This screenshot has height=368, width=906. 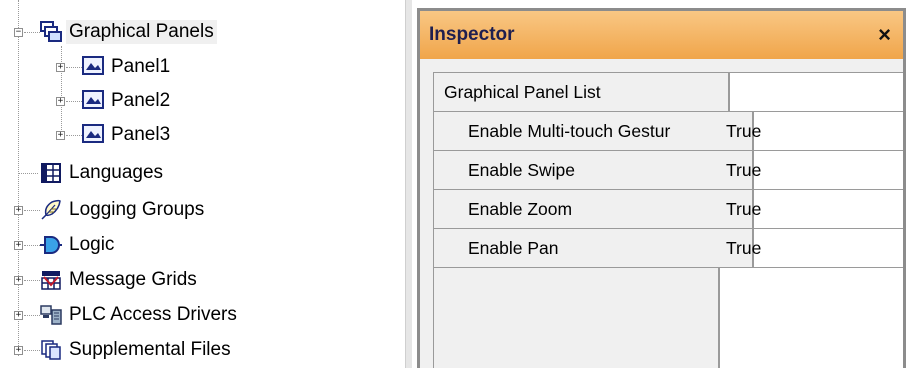 What do you see at coordinates (51, 350) in the screenshot?
I see `supplemental-files-icon` at bounding box center [51, 350].